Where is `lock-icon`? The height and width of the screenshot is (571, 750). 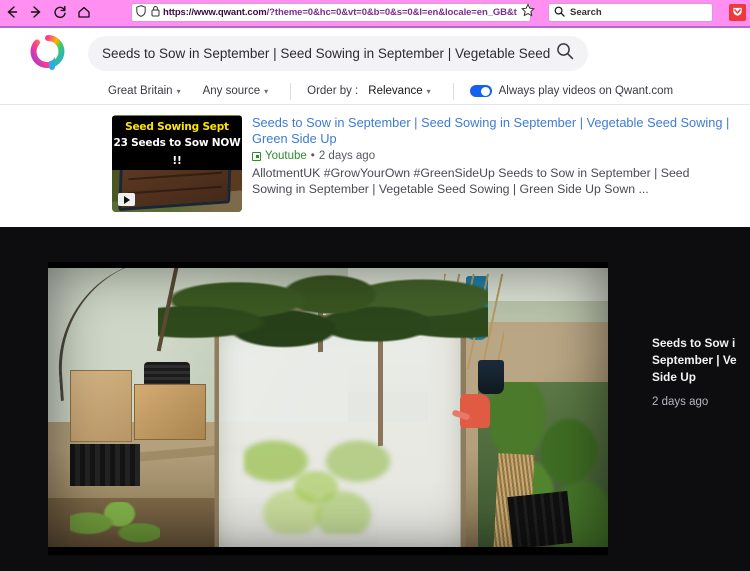 lock-icon is located at coordinates (155, 12).